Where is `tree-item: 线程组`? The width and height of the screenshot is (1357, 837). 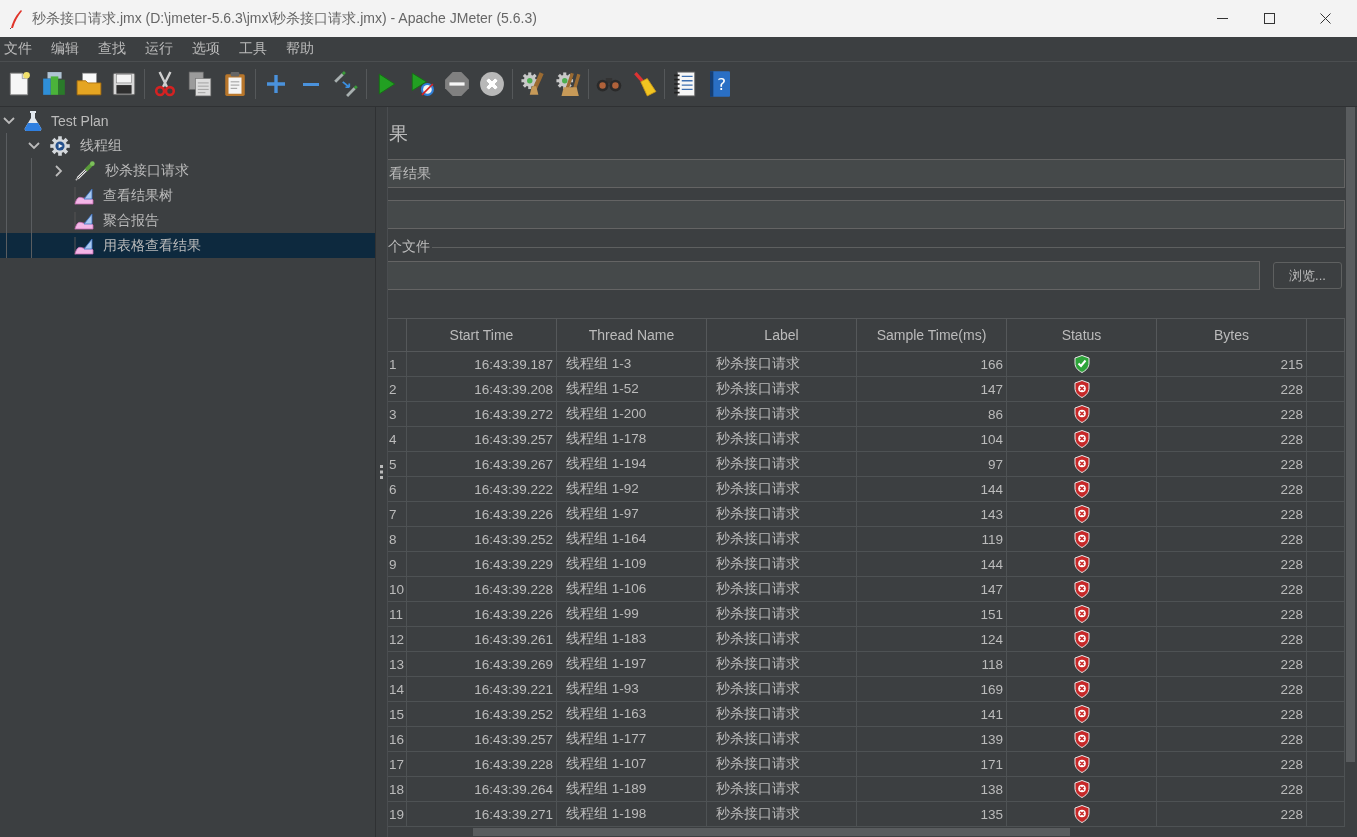
tree-item: 线程组 is located at coordinates (187, 145).